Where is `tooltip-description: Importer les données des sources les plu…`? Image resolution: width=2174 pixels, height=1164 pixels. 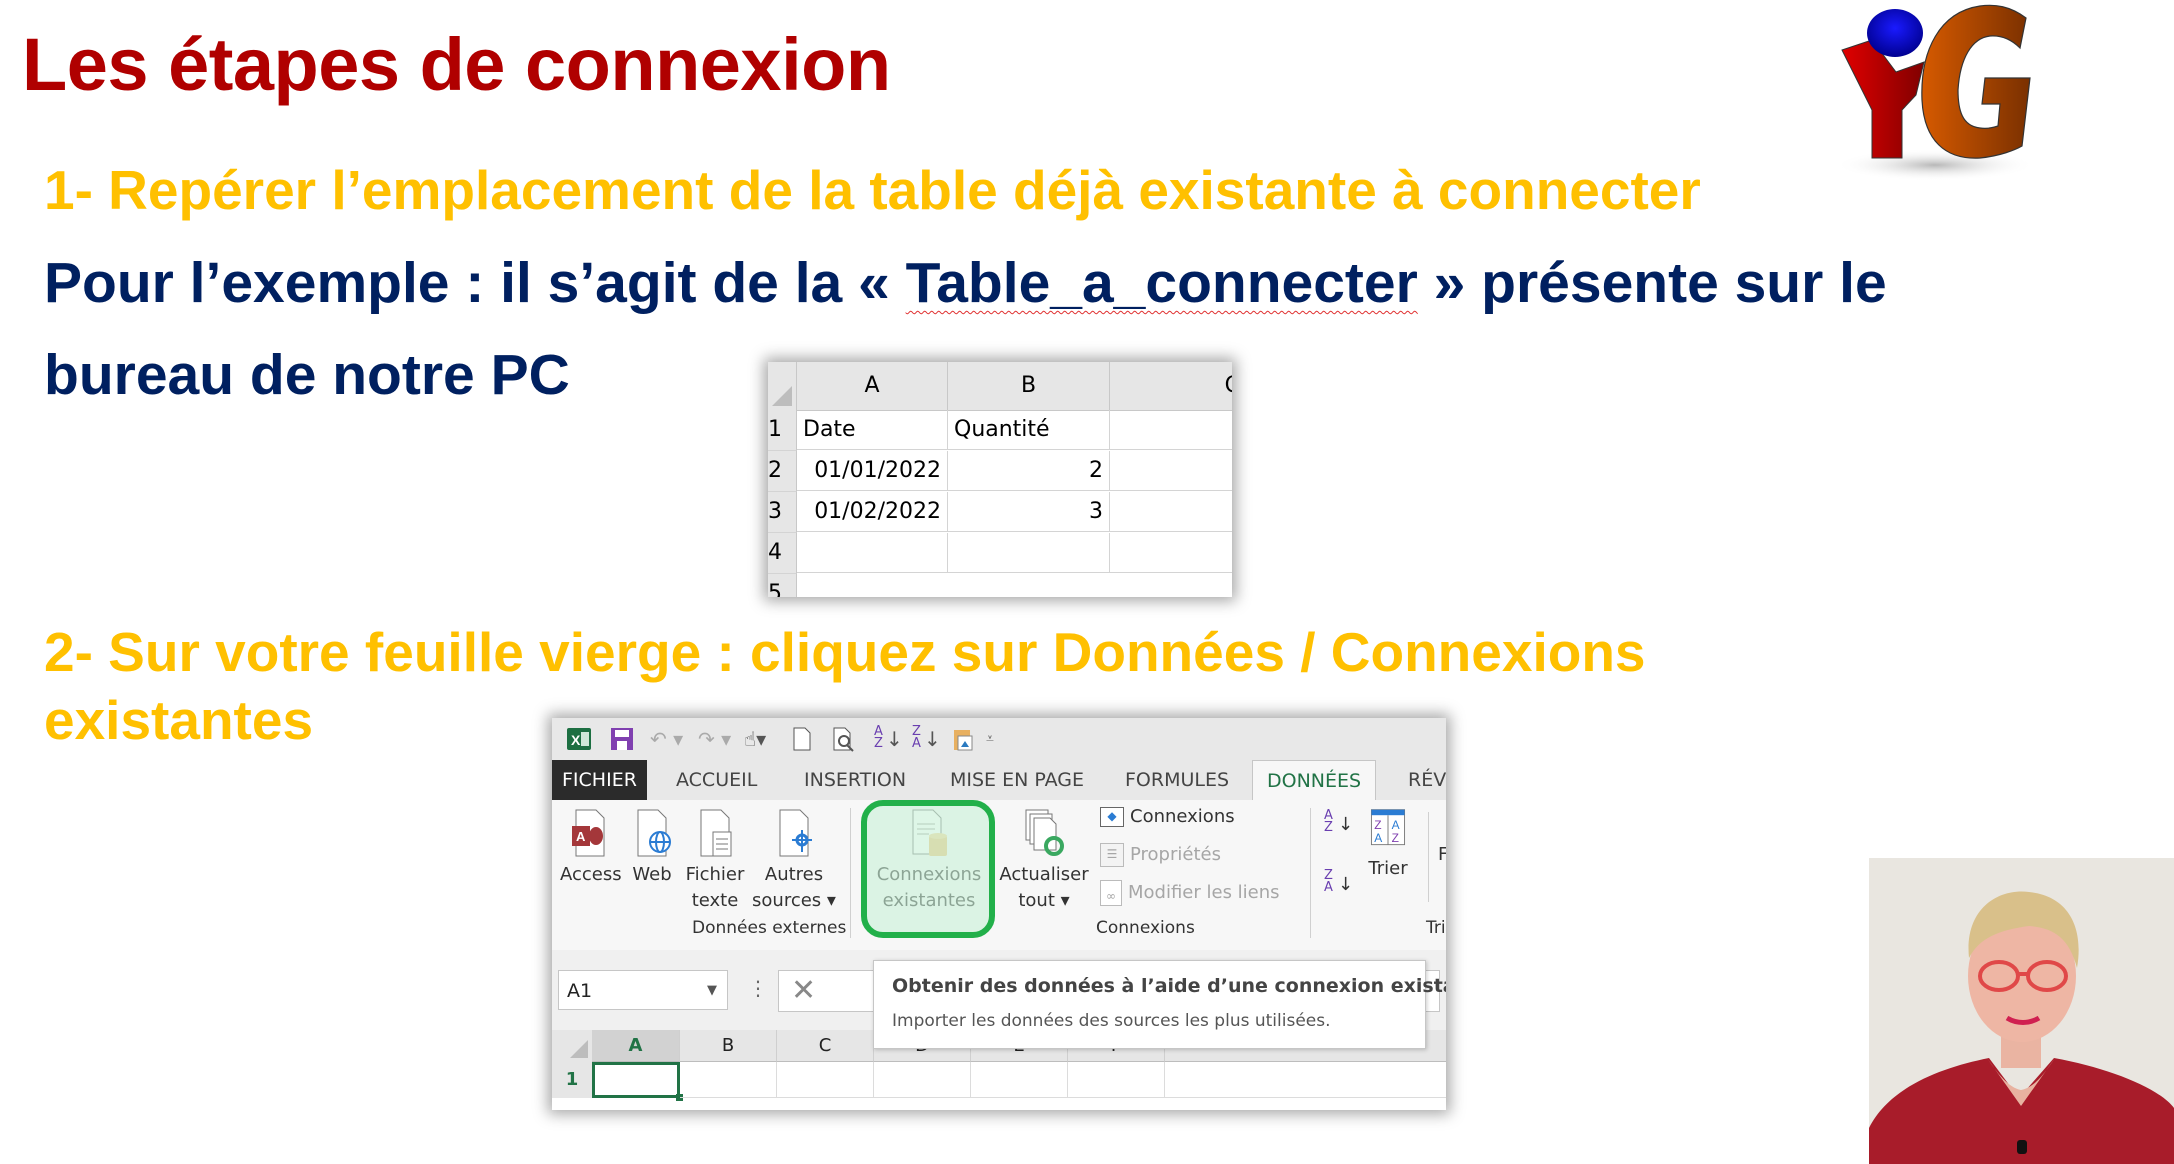
tooltip-description: Importer les données des sources les plu… is located at coordinates (1111, 1021).